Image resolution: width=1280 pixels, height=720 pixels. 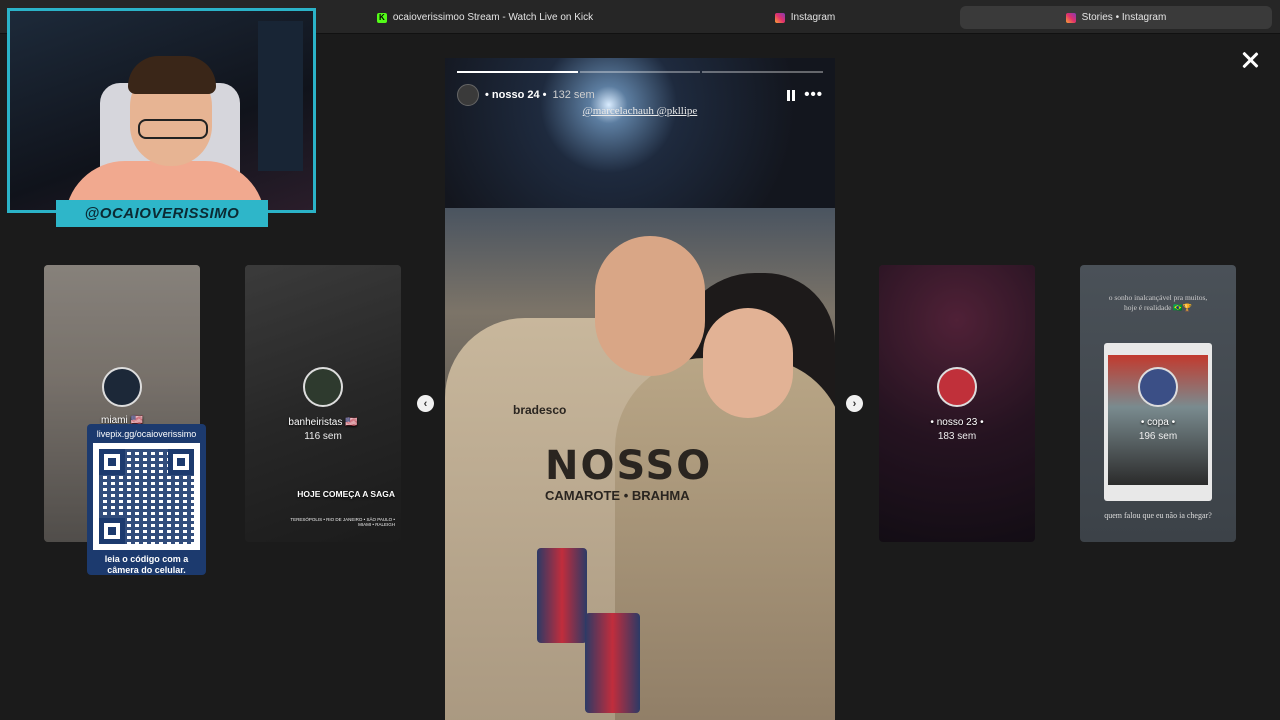 What do you see at coordinates (1124, 17) in the screenshot?
I see `tab-label: Stories • Instagram` at bounding box center [1124, 17].